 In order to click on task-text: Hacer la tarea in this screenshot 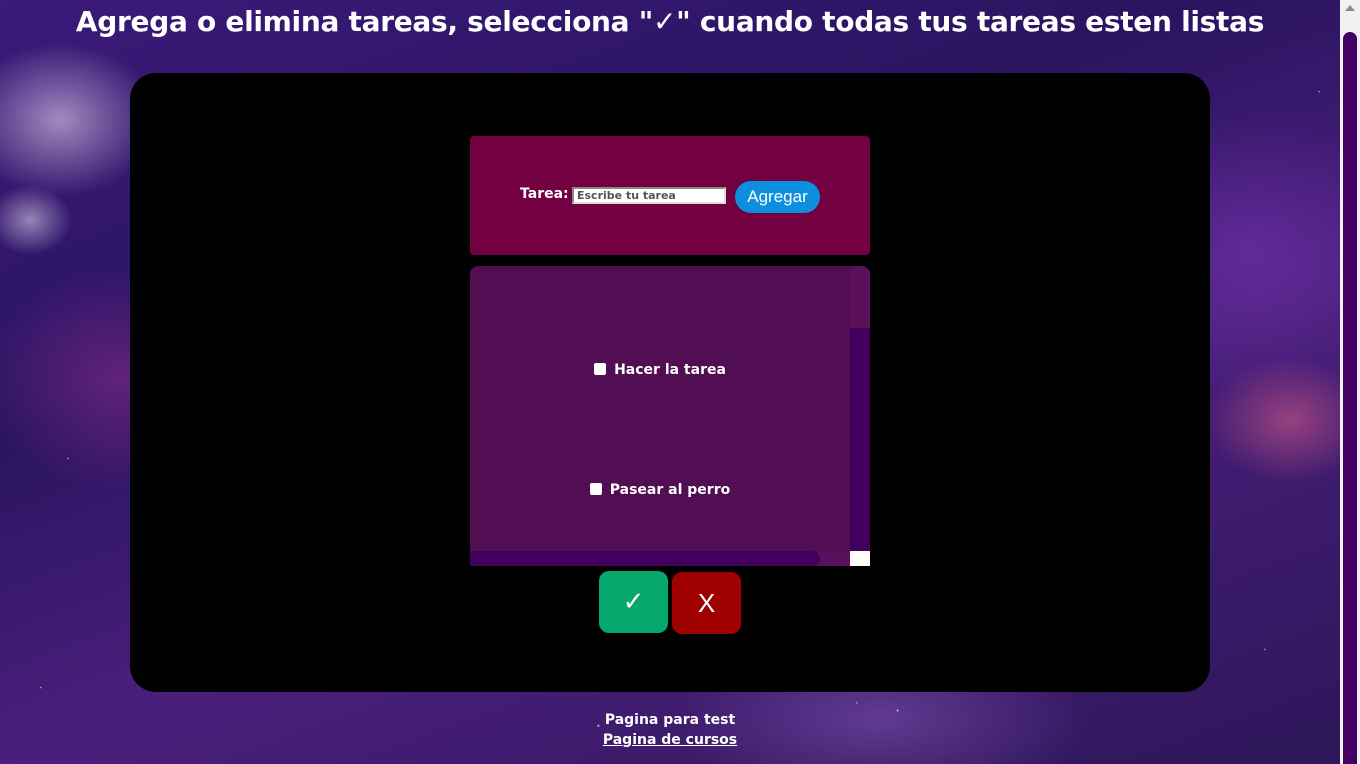, I will do `click(670, 370)`.